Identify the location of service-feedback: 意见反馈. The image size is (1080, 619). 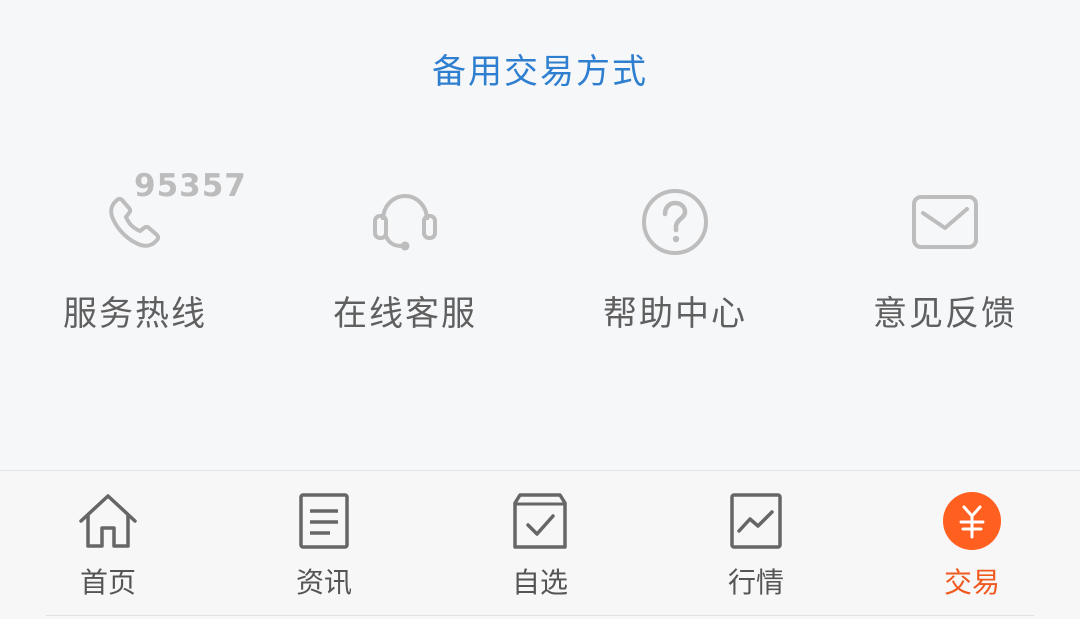
(945, 258).